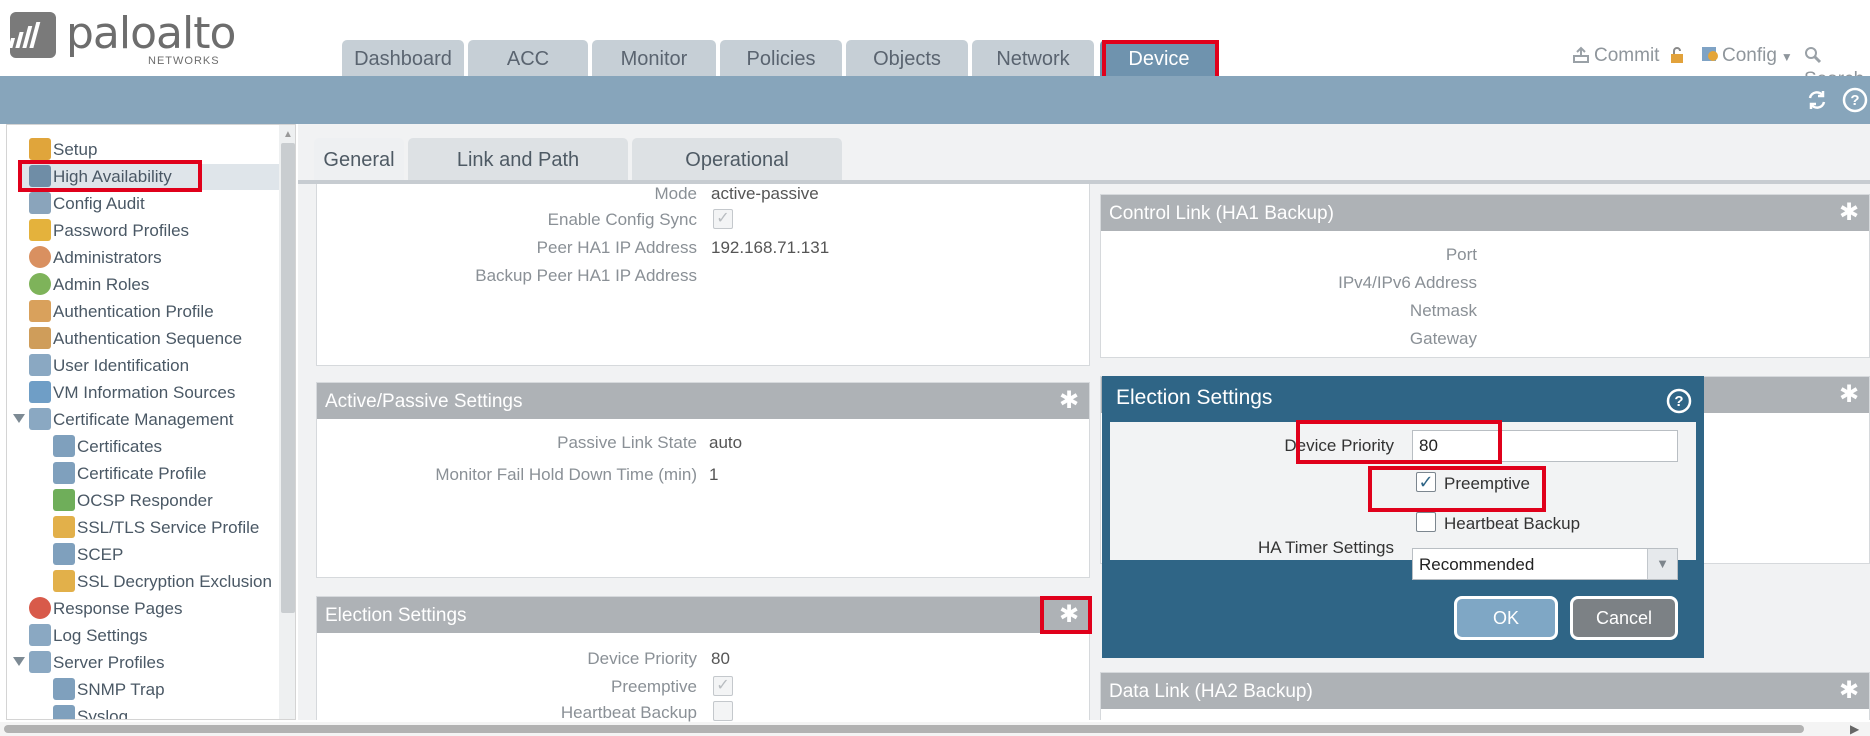 The width and height of the screenshot is (1870, 736). Describe the element at coordinates (675, 193) in the screenshot. I see `mode-label: Mode` at that location.